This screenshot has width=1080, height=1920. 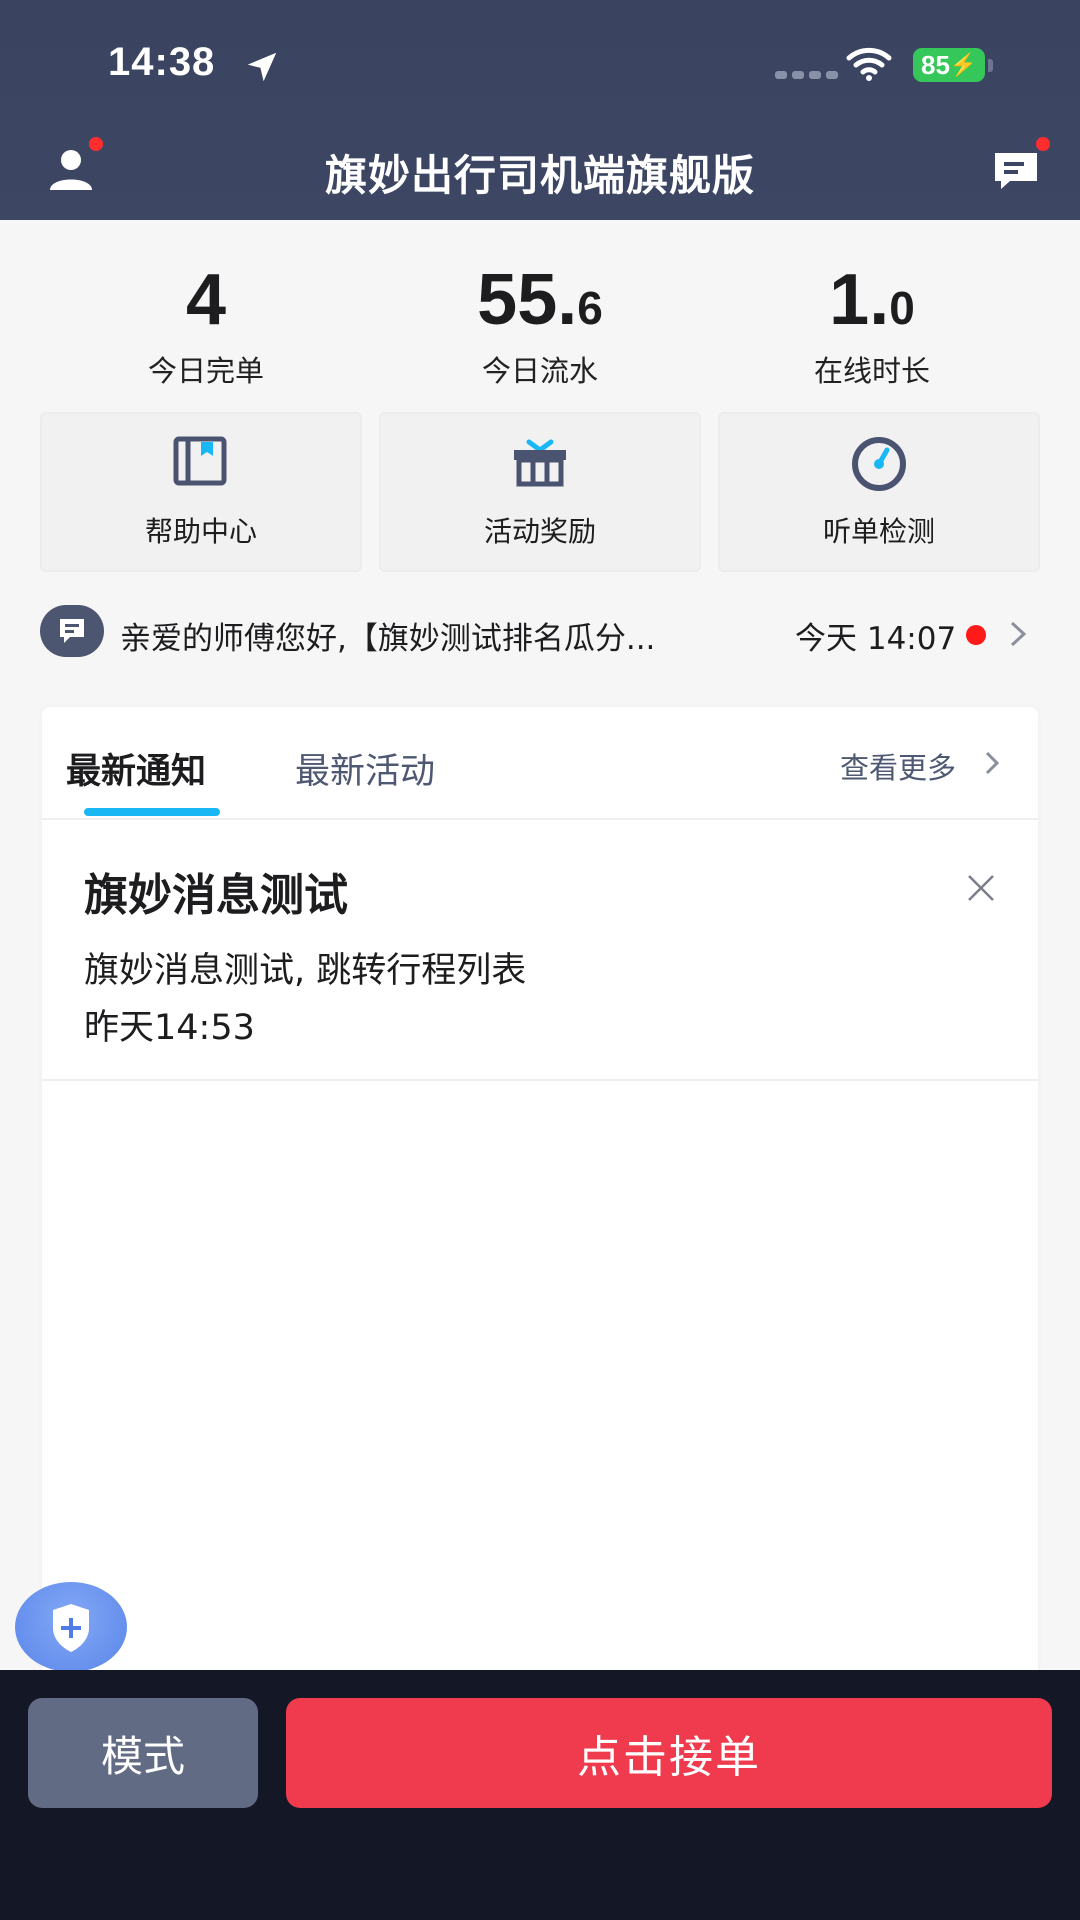 What do you see at coordinates (152, 812) in the screenshot?
I see `active-tab-indicator` at bounding box center [152, 812].